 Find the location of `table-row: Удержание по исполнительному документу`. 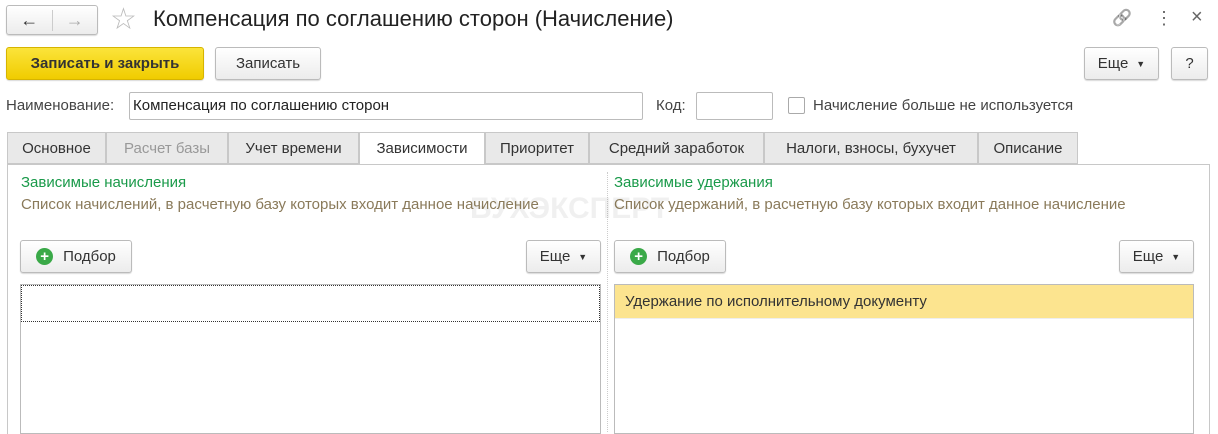

table-row: Удержание по исполнительному документу is located at coordinates (904, 302).